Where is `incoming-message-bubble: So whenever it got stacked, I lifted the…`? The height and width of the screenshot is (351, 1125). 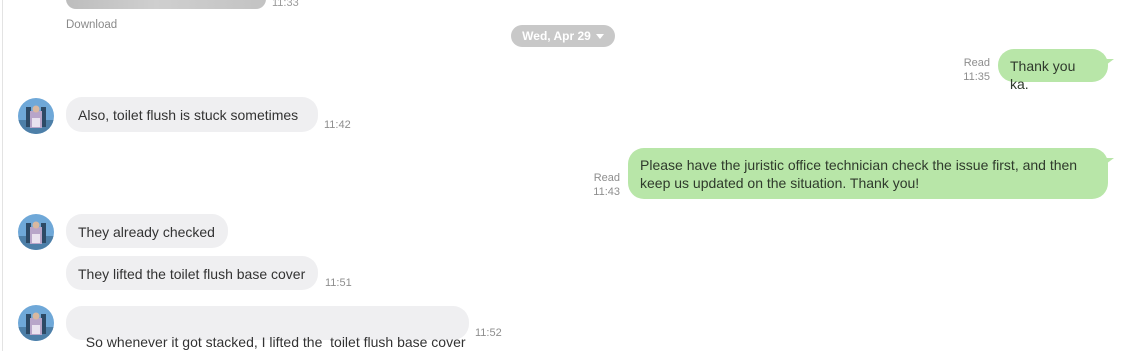
incoming-message-bubble: So whenever it got stacked, I lifted the… is located at coordinates (267, 328).